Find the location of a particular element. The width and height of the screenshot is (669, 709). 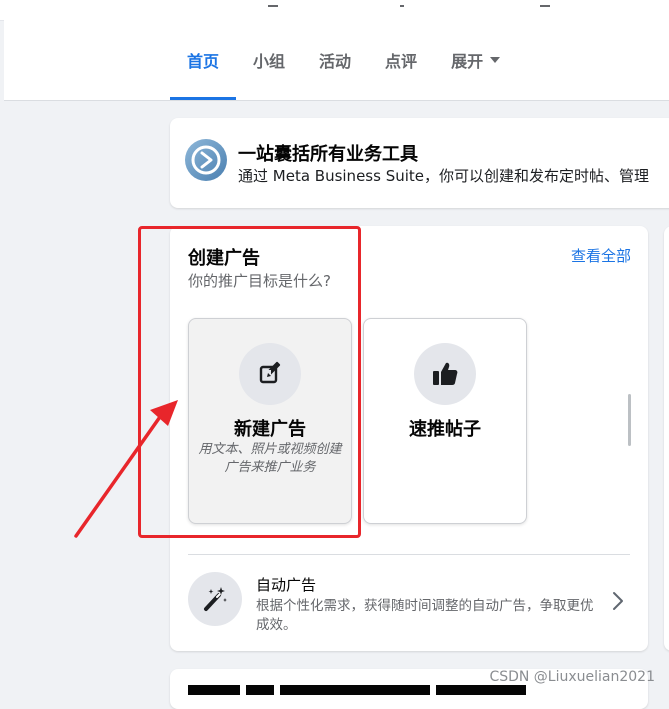

tab-label: 展开 is located at coordinates (467, 61).